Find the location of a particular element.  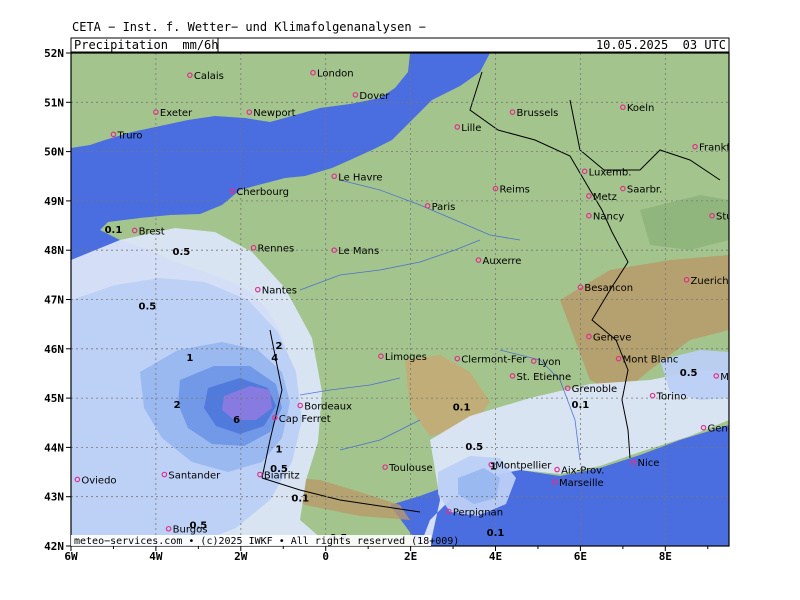

city-label: Metz is located at coordinates (605, 197).